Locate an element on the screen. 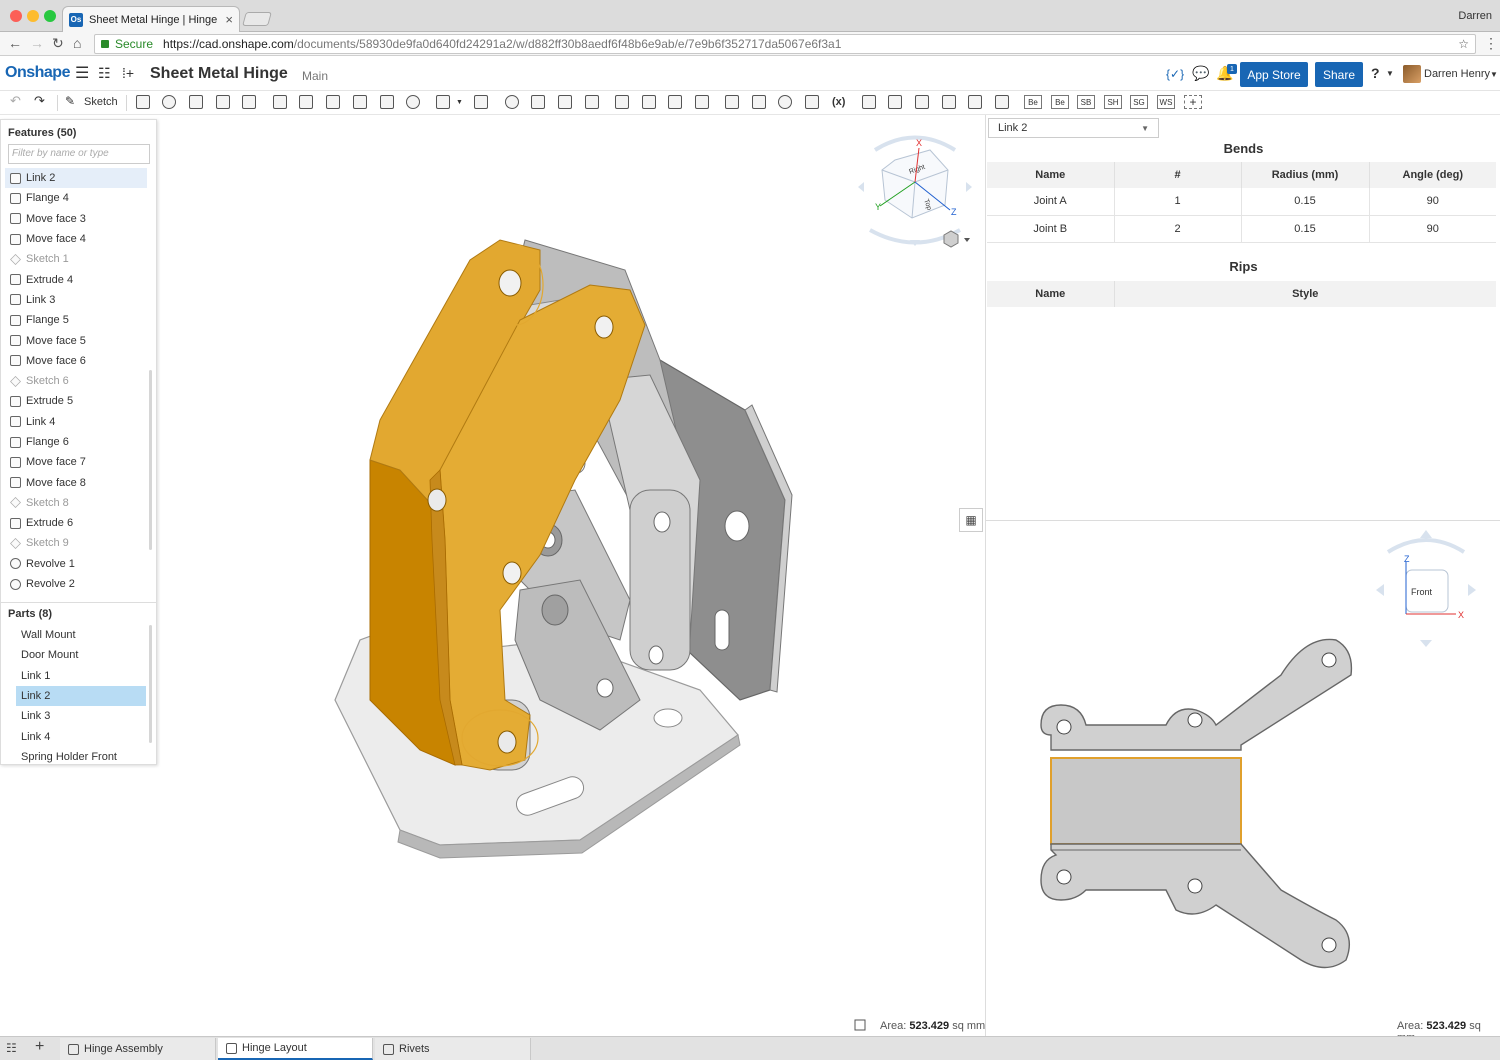 The image size is (1500, 1060). table-row: Joint A 1 0.15 90 is located at coordinates (1241, 202).